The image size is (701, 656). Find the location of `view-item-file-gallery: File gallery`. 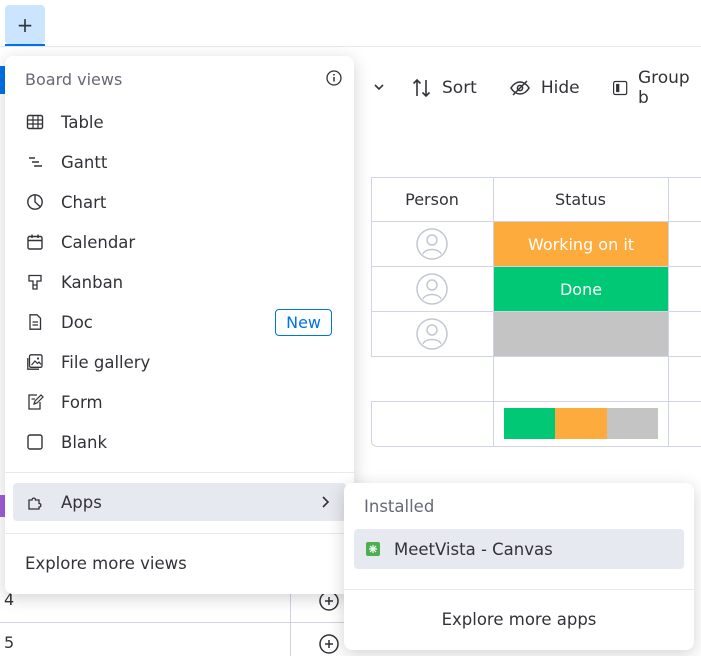

view-item-file-gallery: File gallery is located at coordinates (179, 362).